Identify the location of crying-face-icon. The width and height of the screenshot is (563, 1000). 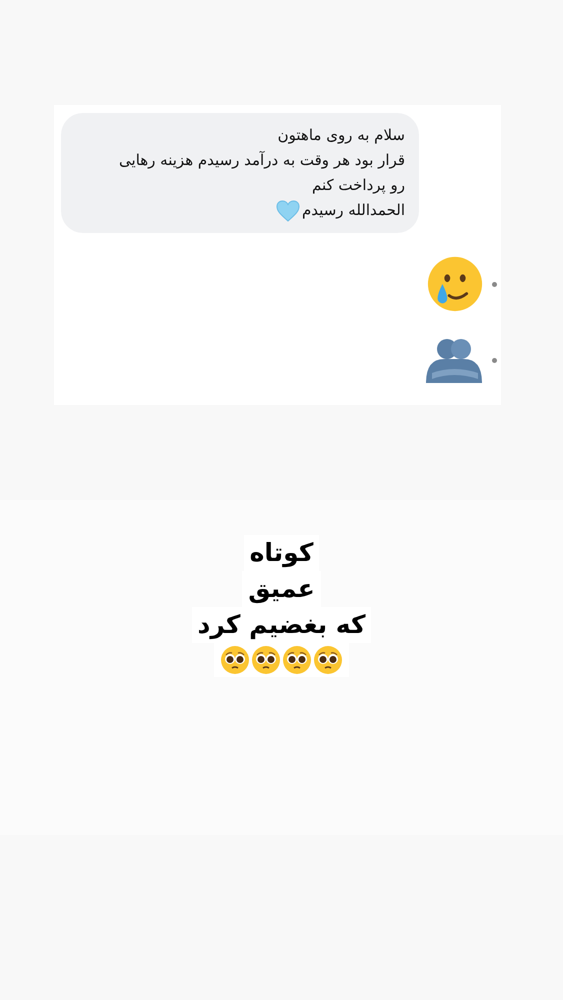
(455, 284).